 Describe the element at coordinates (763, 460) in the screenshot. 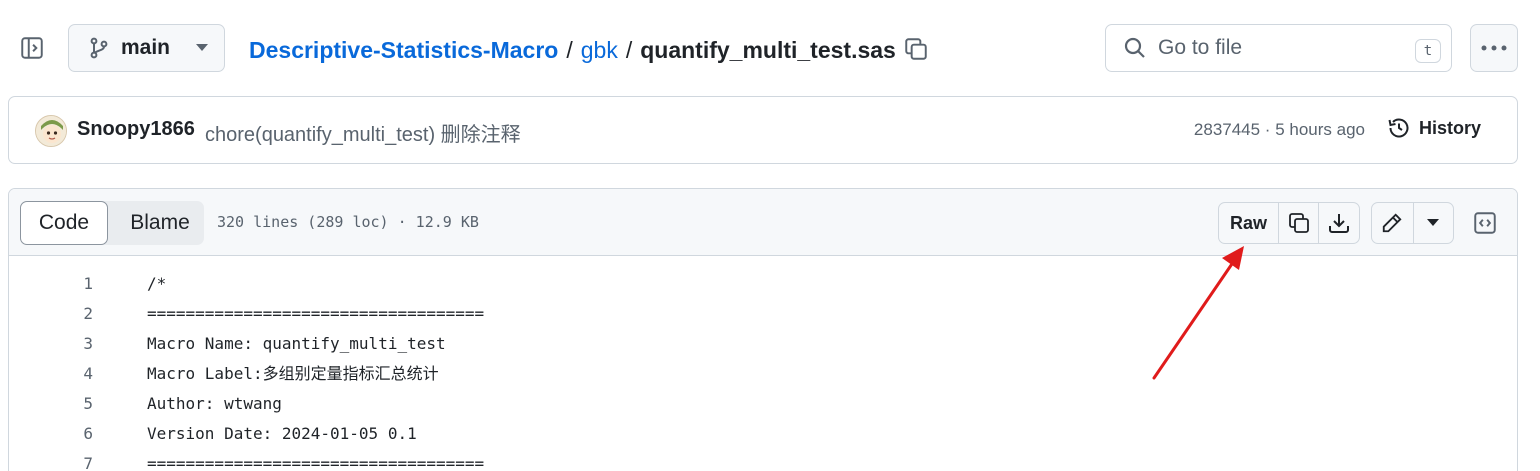

I see `code-line: 7 ===================================` at that location.